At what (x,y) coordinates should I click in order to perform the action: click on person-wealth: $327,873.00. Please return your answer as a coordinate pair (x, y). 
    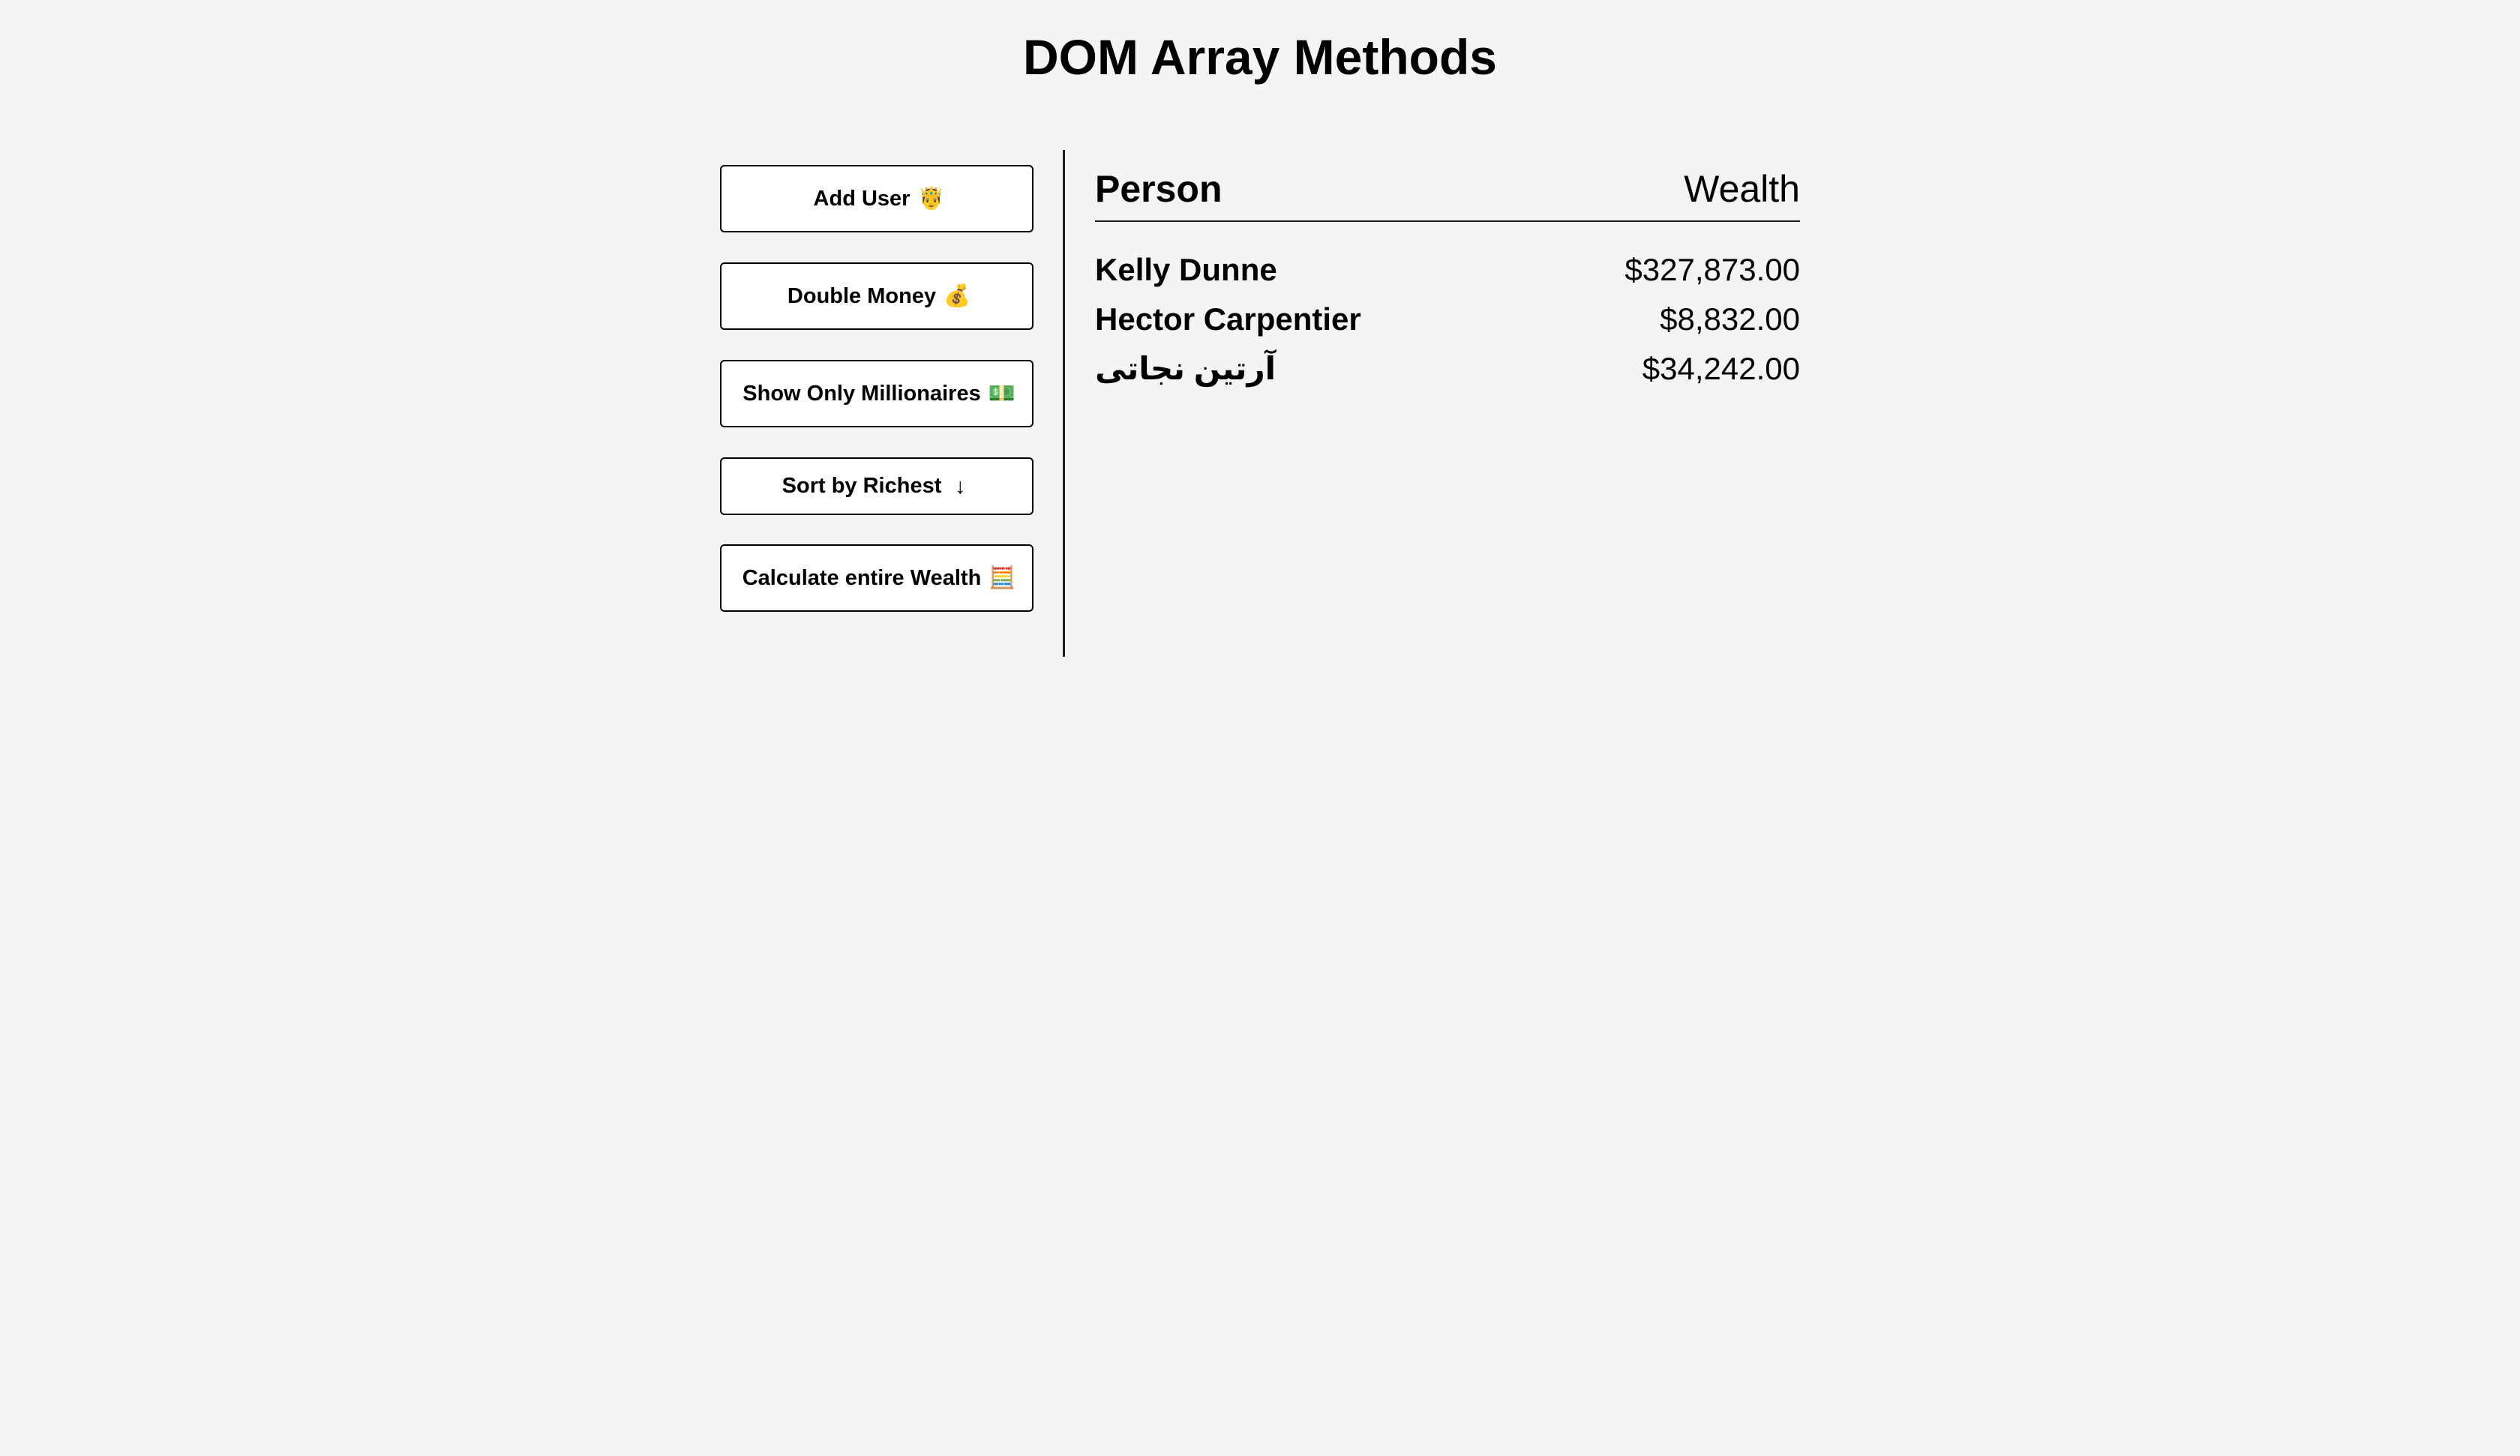
    Looking at the image, I should click on (1712, 269).